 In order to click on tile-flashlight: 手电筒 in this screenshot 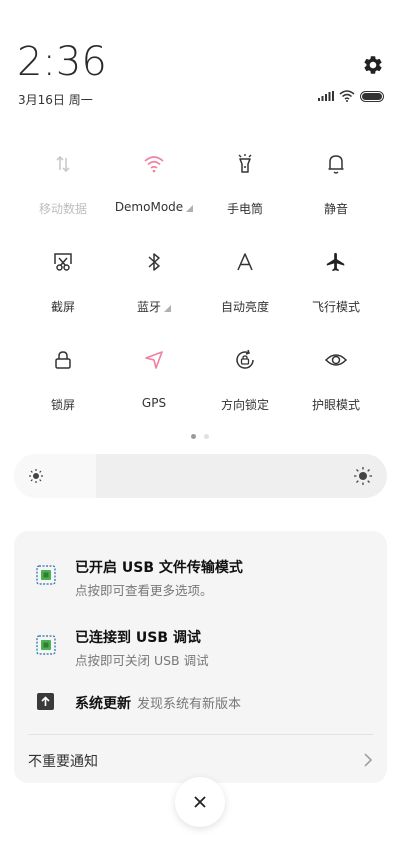, I will do `click(245, 183)`.